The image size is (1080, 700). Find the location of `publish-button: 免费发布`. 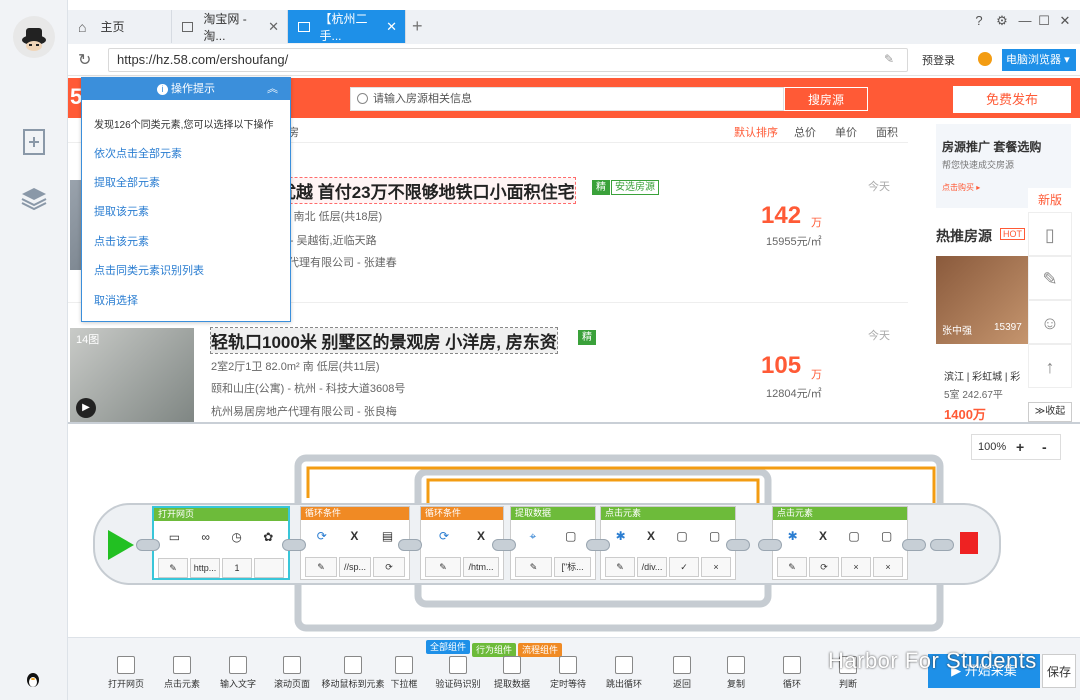

publish-button: 免费发布 is located at coordinates (1012, 99).